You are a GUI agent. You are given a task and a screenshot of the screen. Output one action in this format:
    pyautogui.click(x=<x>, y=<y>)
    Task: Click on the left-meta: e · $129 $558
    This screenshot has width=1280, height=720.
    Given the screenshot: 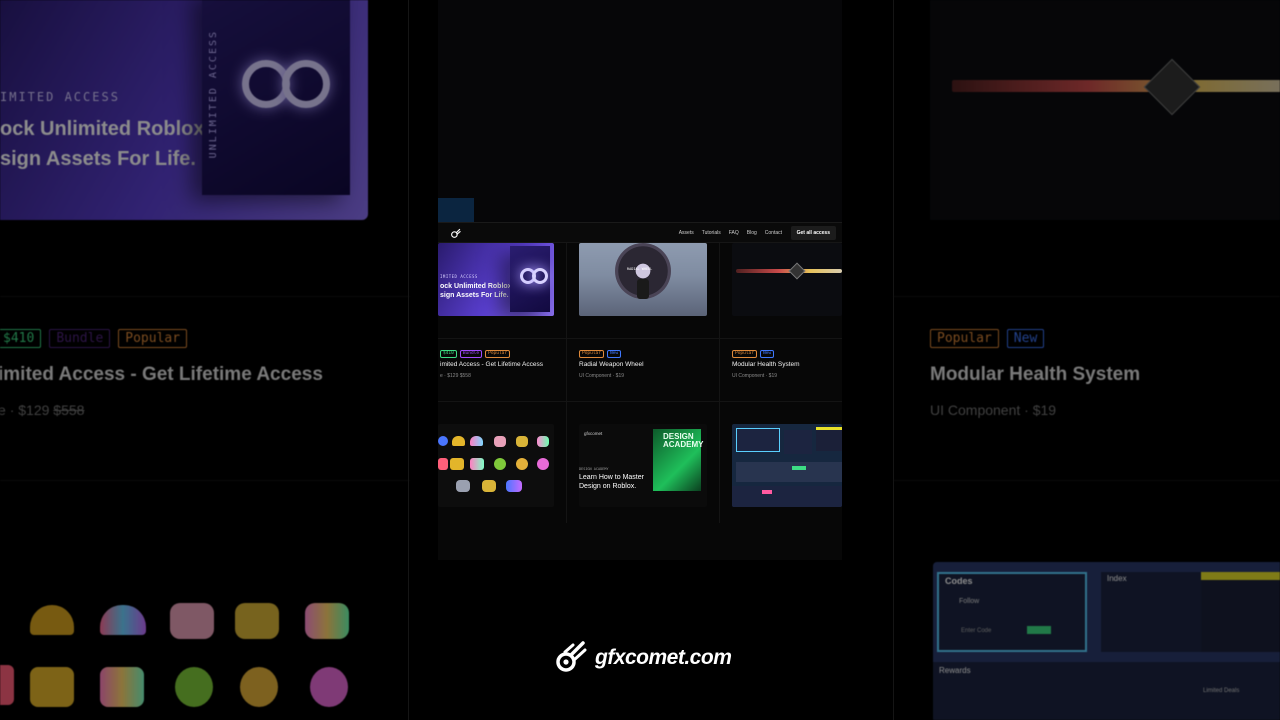 What is the action you would take?
    pyautogui.click(x=42, y=410)
    